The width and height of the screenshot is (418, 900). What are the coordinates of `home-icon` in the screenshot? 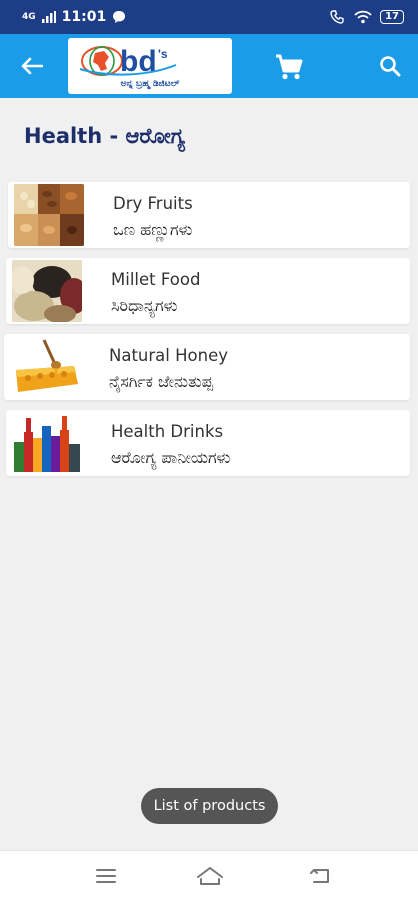 It's located at (210, 876).